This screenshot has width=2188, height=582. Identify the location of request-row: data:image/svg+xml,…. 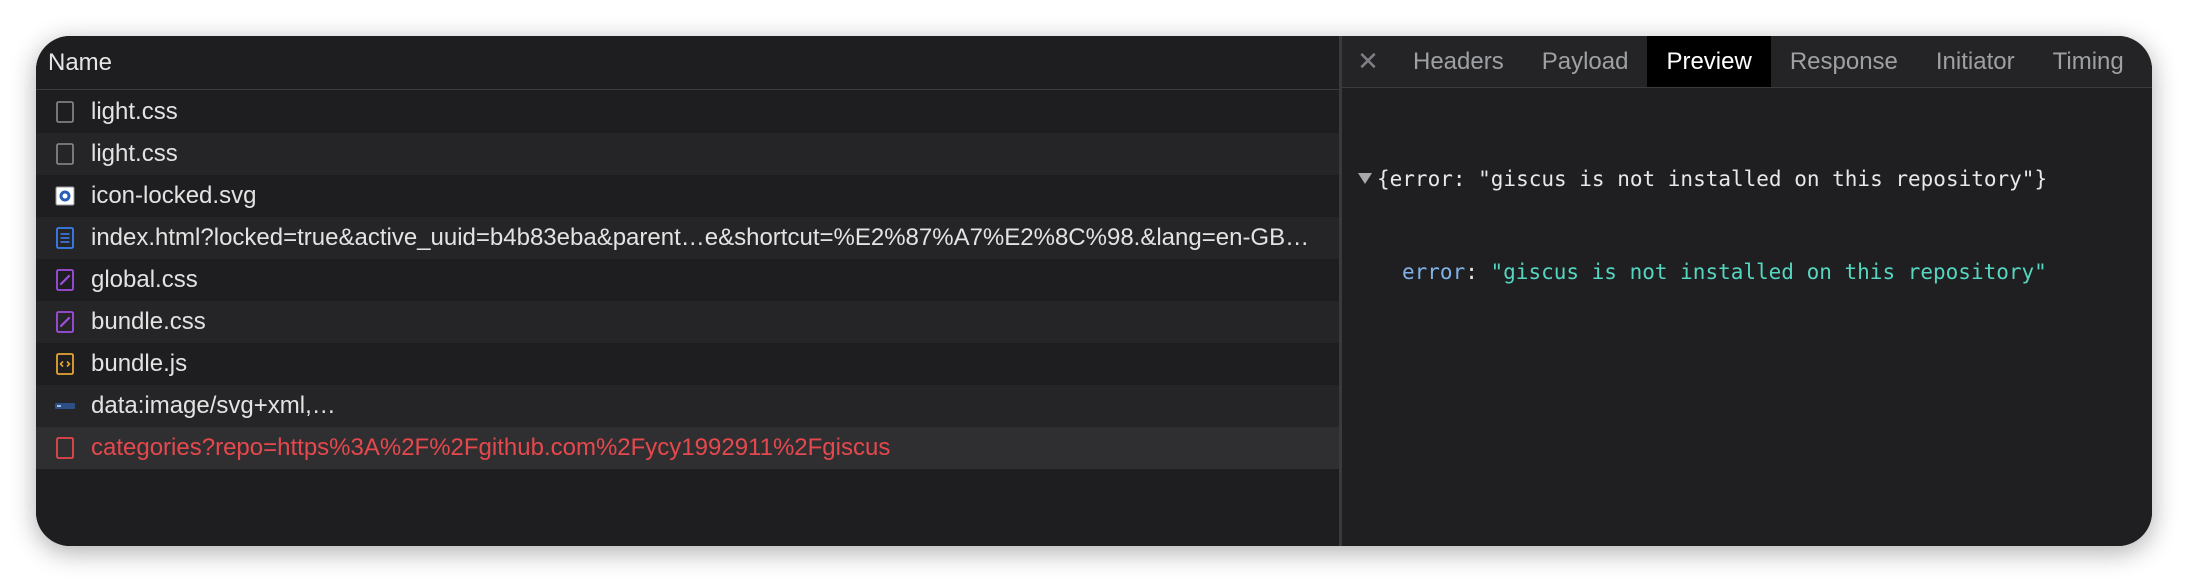
(687, 406).